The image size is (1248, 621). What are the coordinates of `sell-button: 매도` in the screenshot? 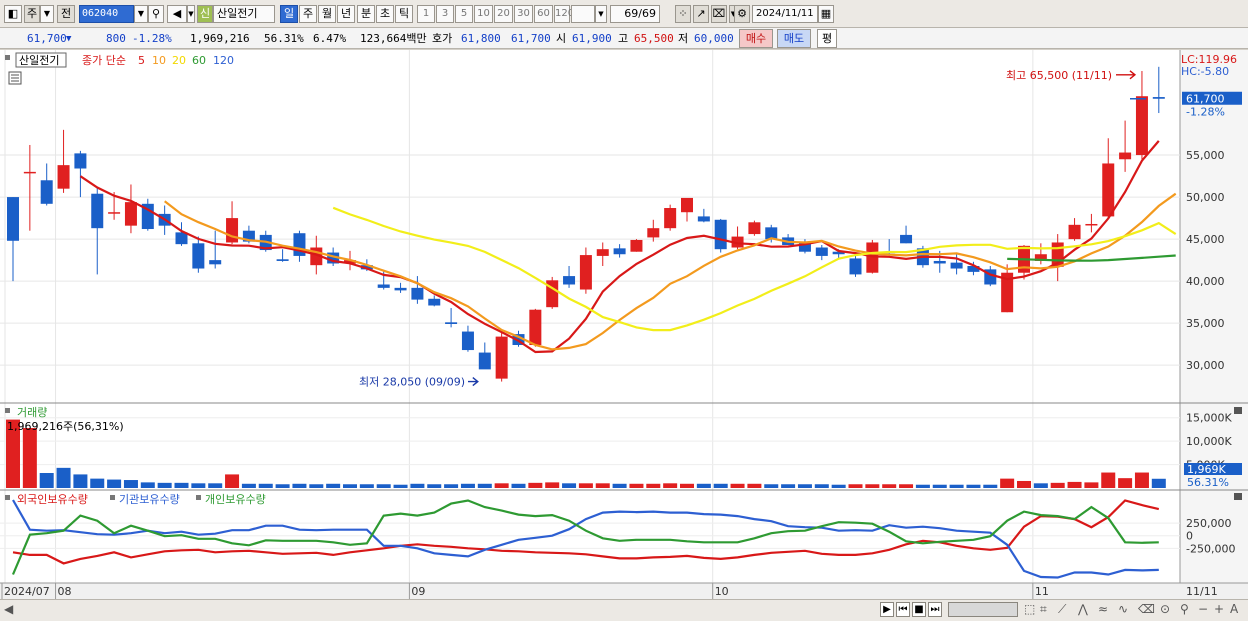 It's located at (794, 38).